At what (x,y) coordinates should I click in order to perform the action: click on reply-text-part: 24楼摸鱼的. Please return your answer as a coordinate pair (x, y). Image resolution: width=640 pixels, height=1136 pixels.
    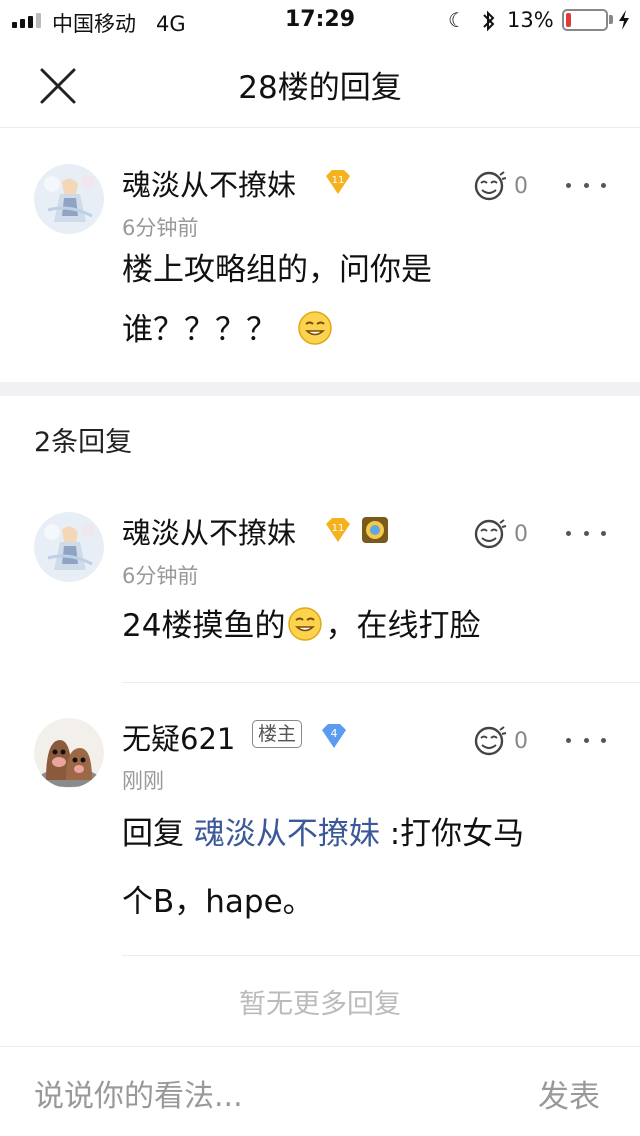
    Looking at the image, I should click on (204, 626).